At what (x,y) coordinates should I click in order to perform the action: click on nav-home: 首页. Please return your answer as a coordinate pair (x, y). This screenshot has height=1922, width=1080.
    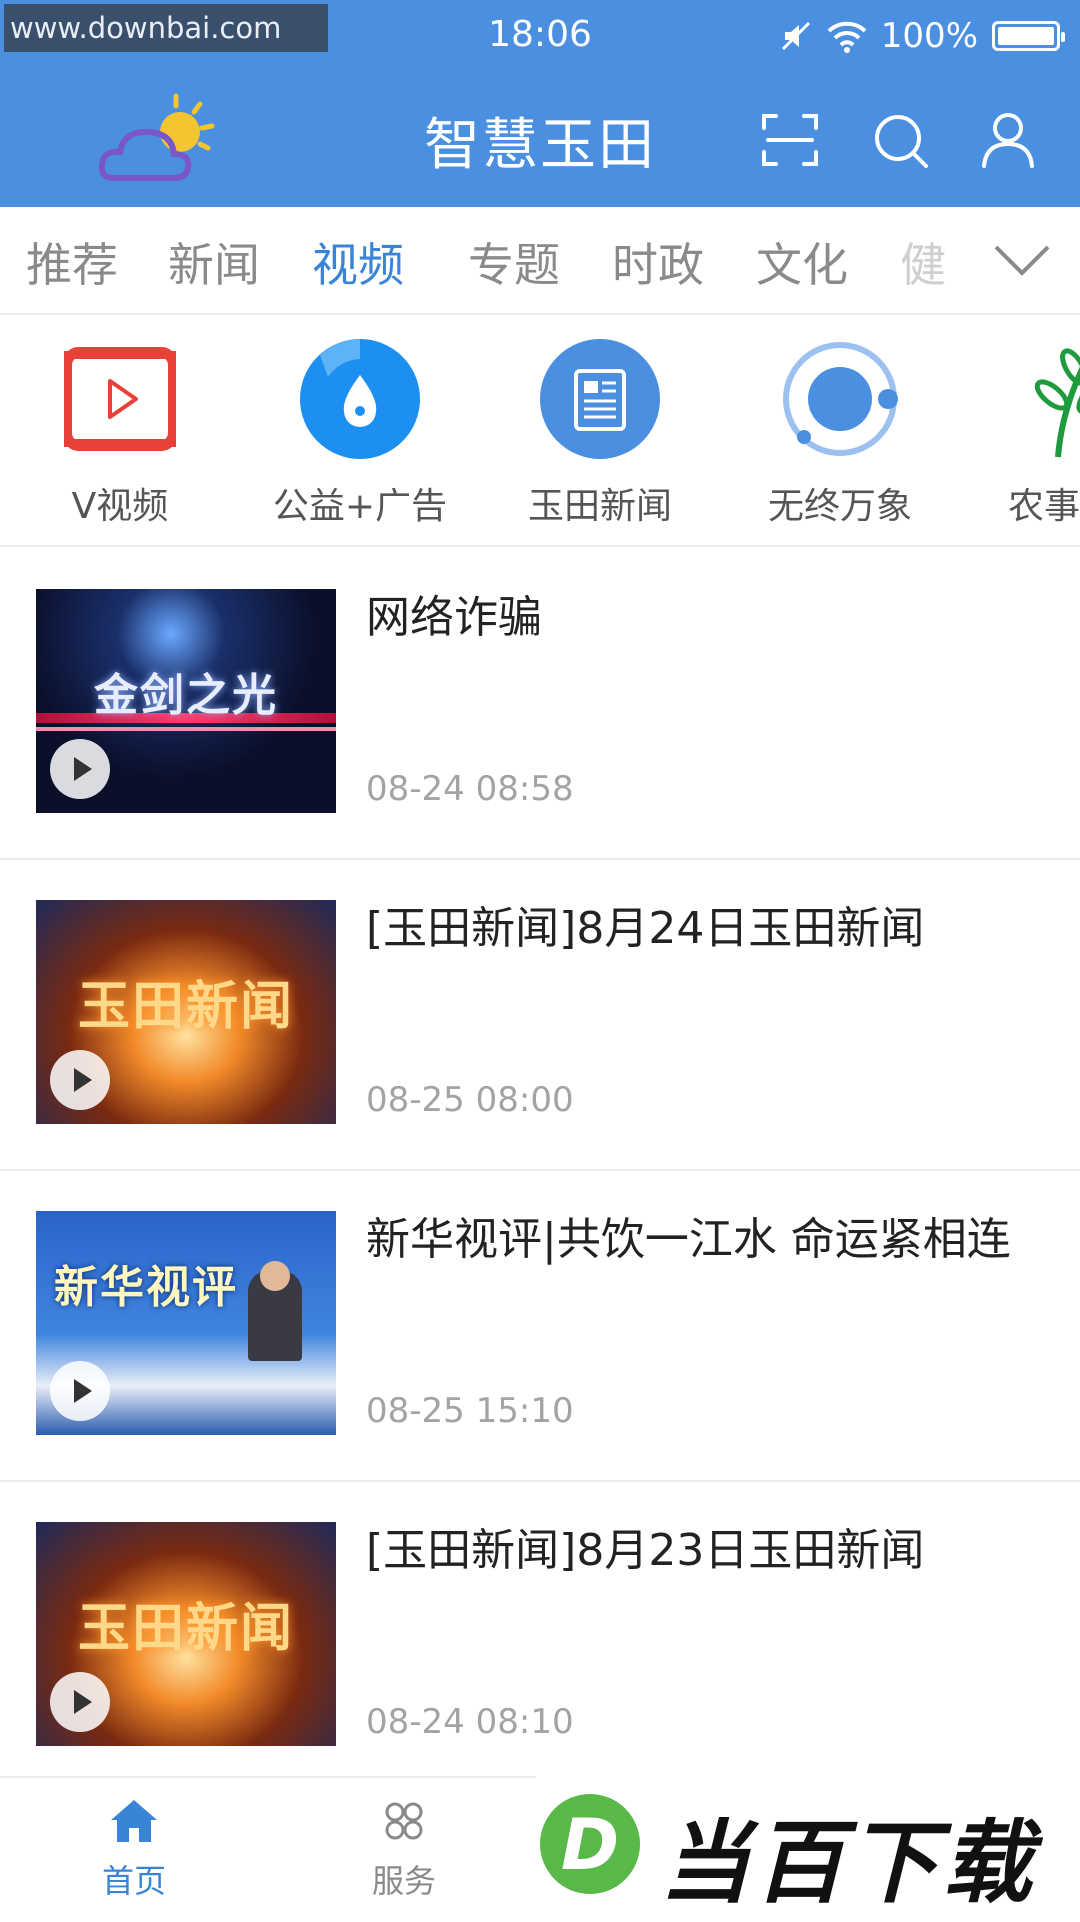
    Looking at the image, I should click on (134, 1849).